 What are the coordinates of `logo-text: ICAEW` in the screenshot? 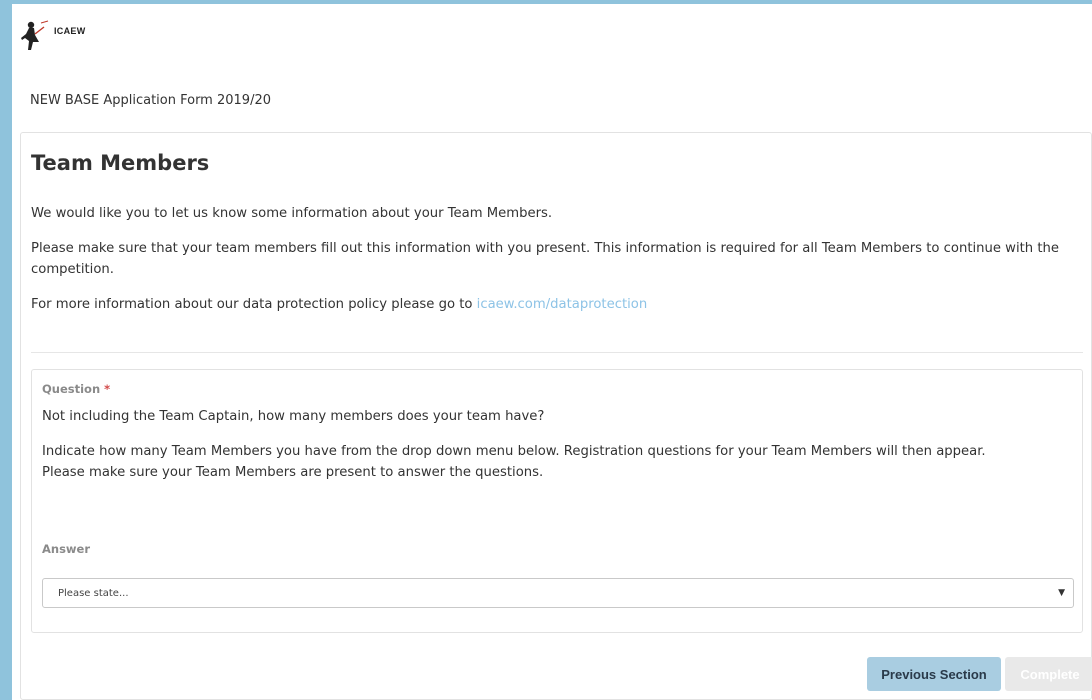 It's located at (70, 31).